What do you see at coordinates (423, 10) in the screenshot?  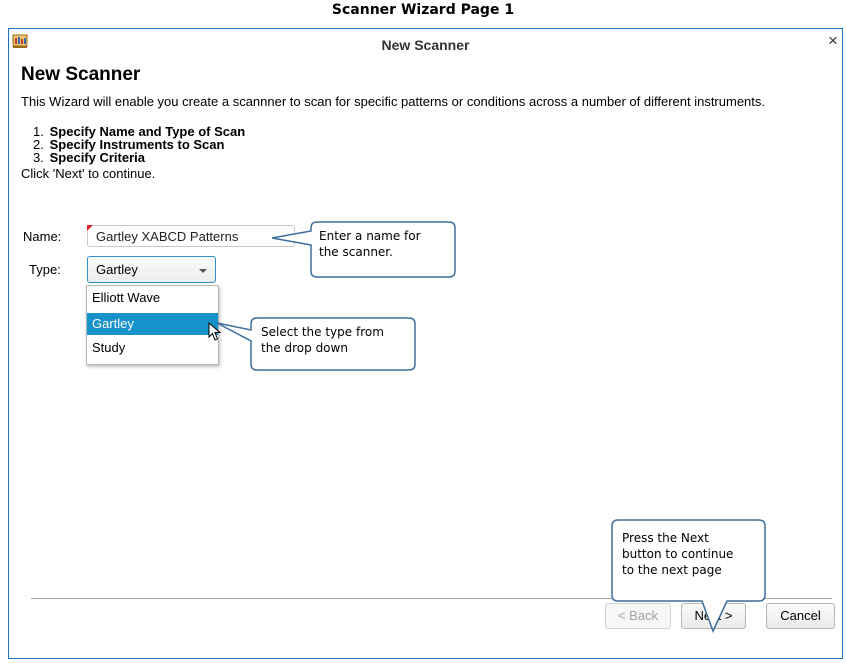 I see `figure-caption: Scanner Wizard Page 1` at bounding box center [423, 10].